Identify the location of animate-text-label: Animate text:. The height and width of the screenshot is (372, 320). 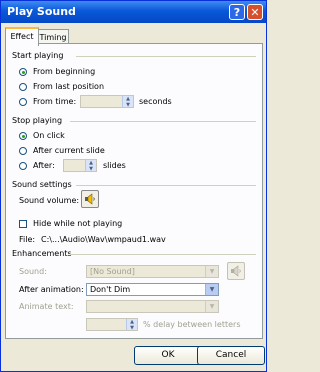
(46, 306).